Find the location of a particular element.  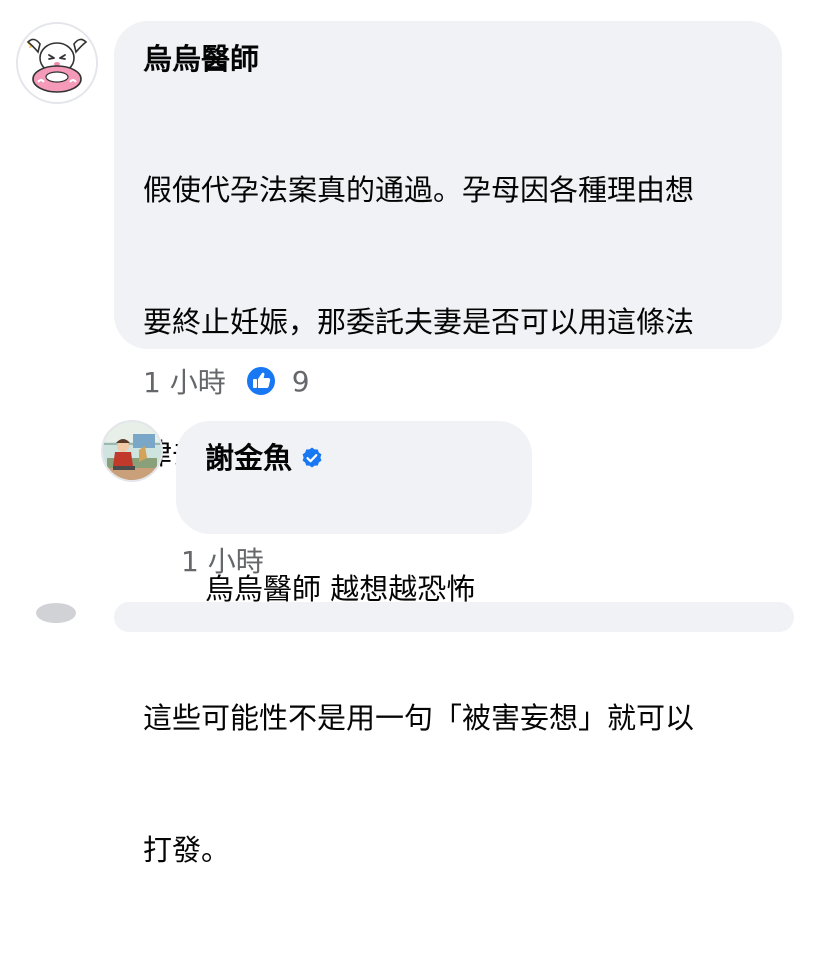

reply-bubble: 謝金魚 烏烏醫師 越想越恐怖 is located at coordinates (354, 513).